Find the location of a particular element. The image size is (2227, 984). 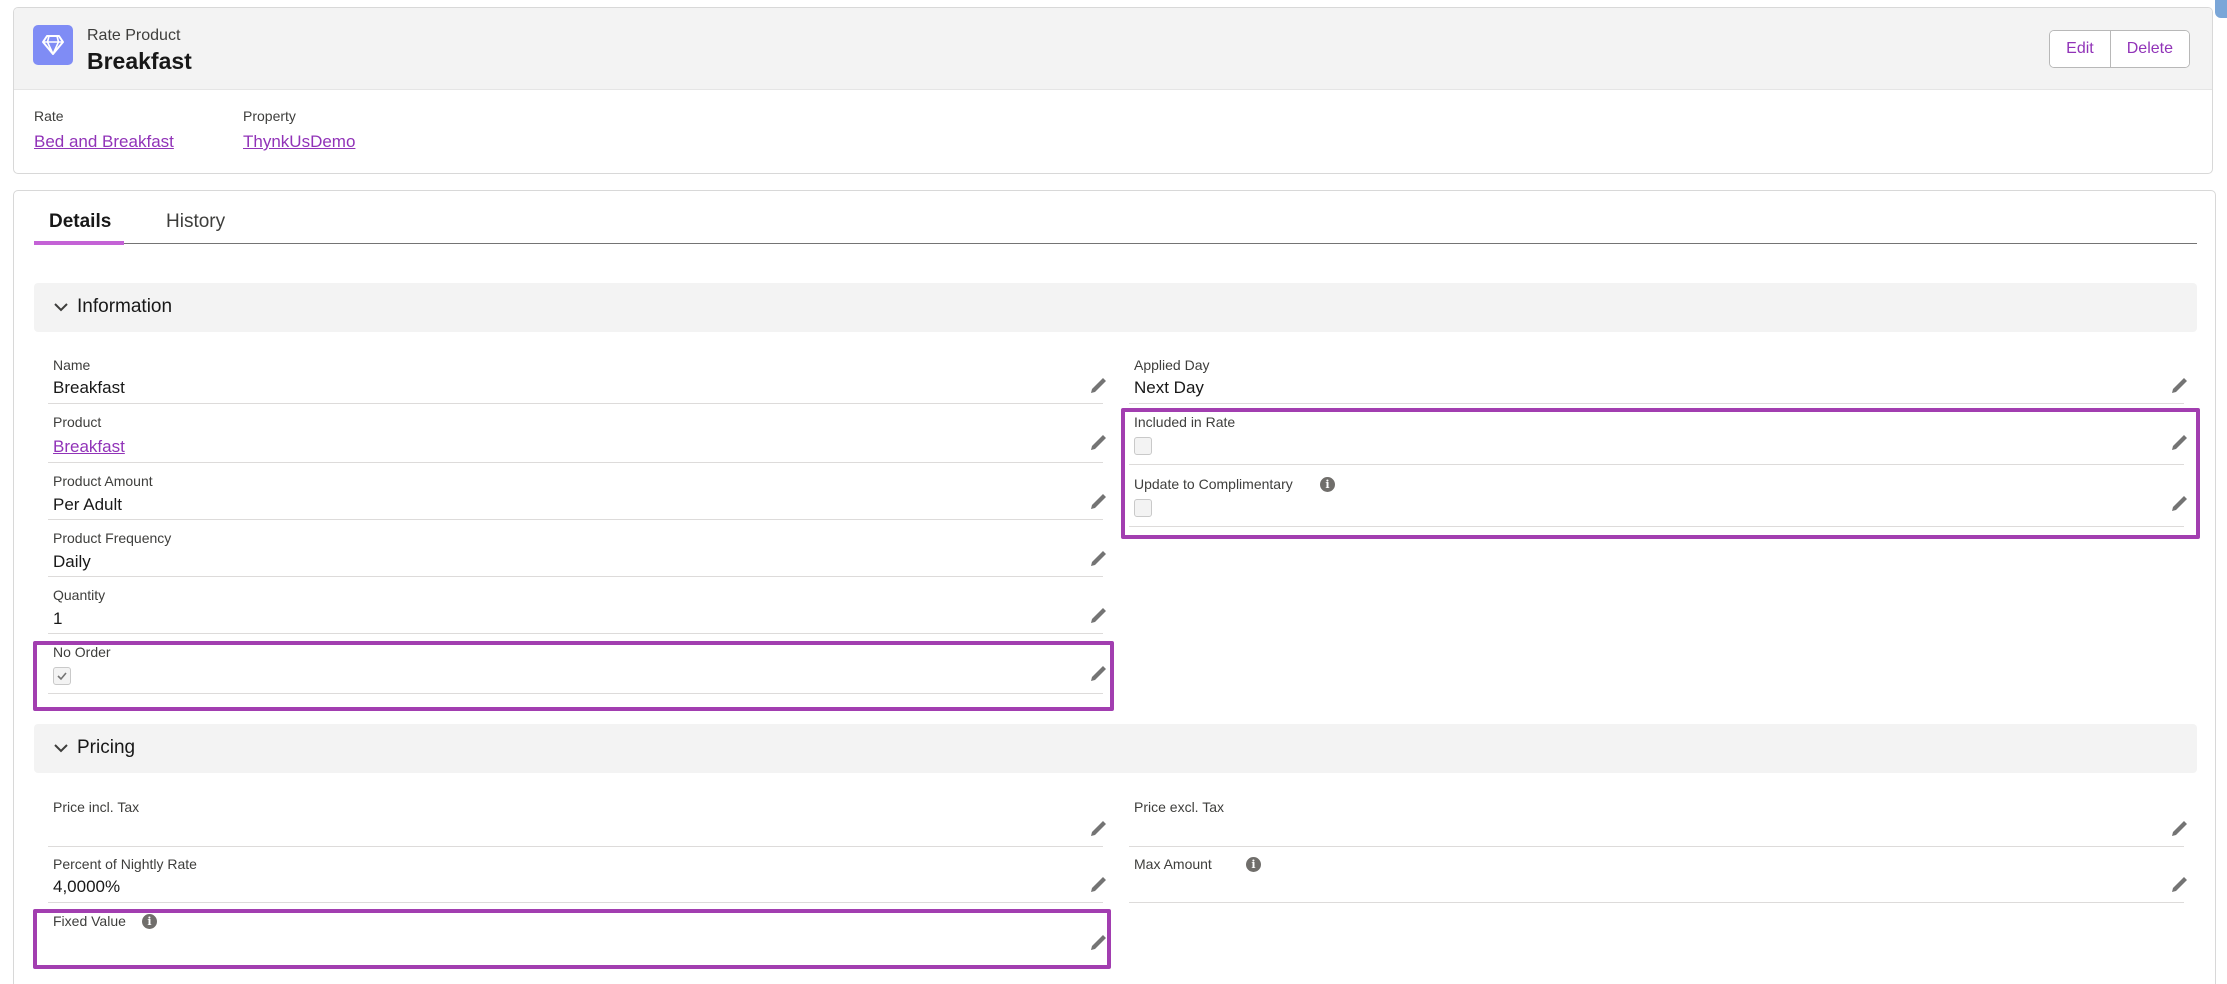

field-name: Name Breakfast is located at coordinates (577, 385).